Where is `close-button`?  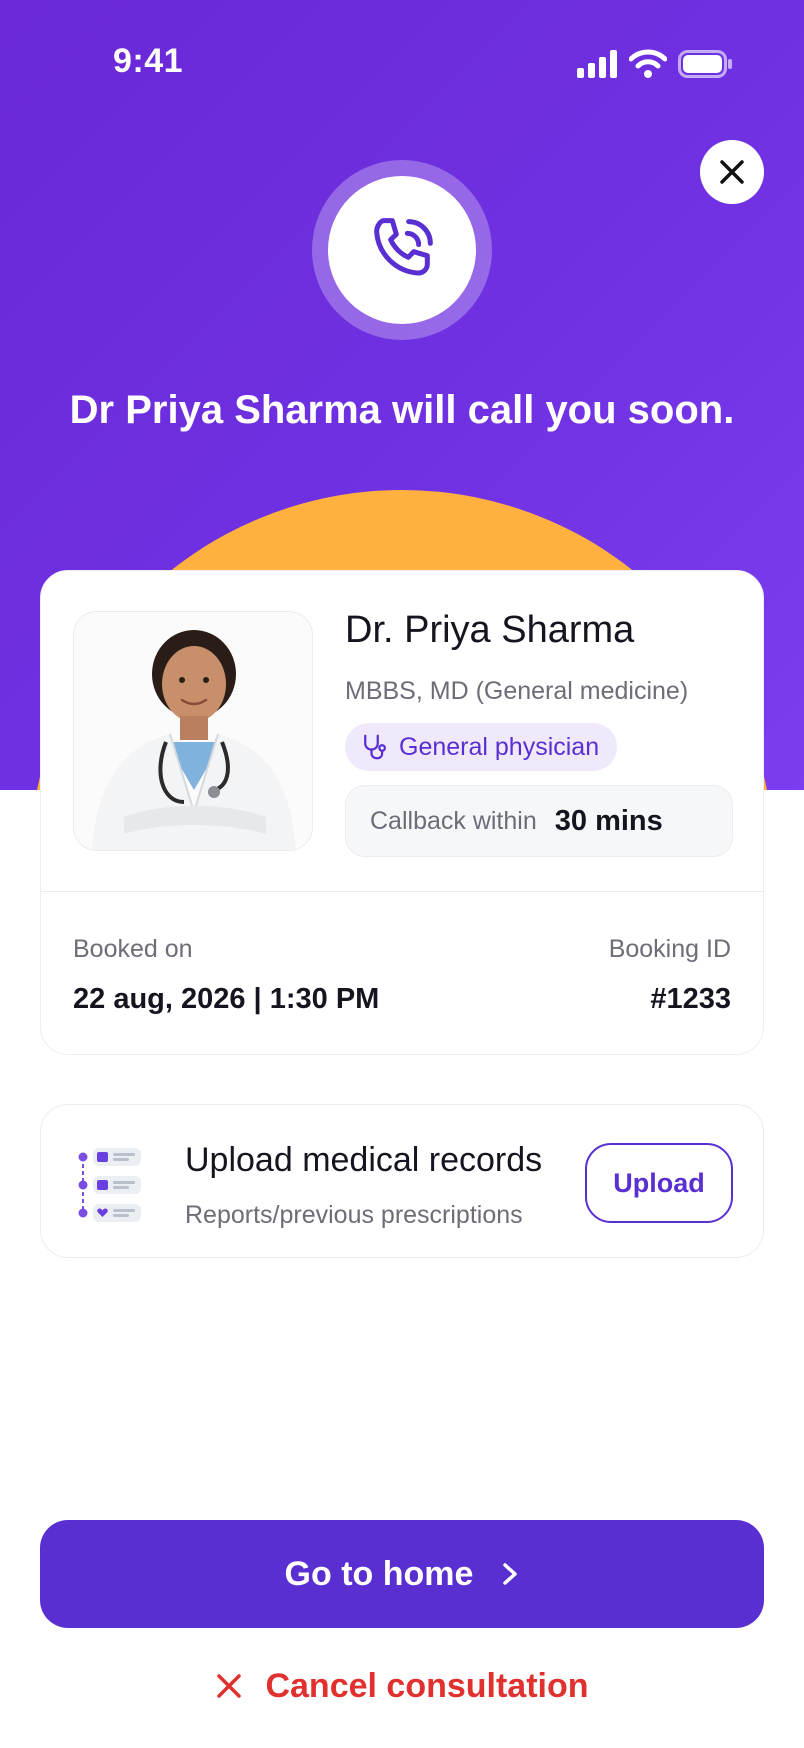
close-button is located at coordinates (732, 172).